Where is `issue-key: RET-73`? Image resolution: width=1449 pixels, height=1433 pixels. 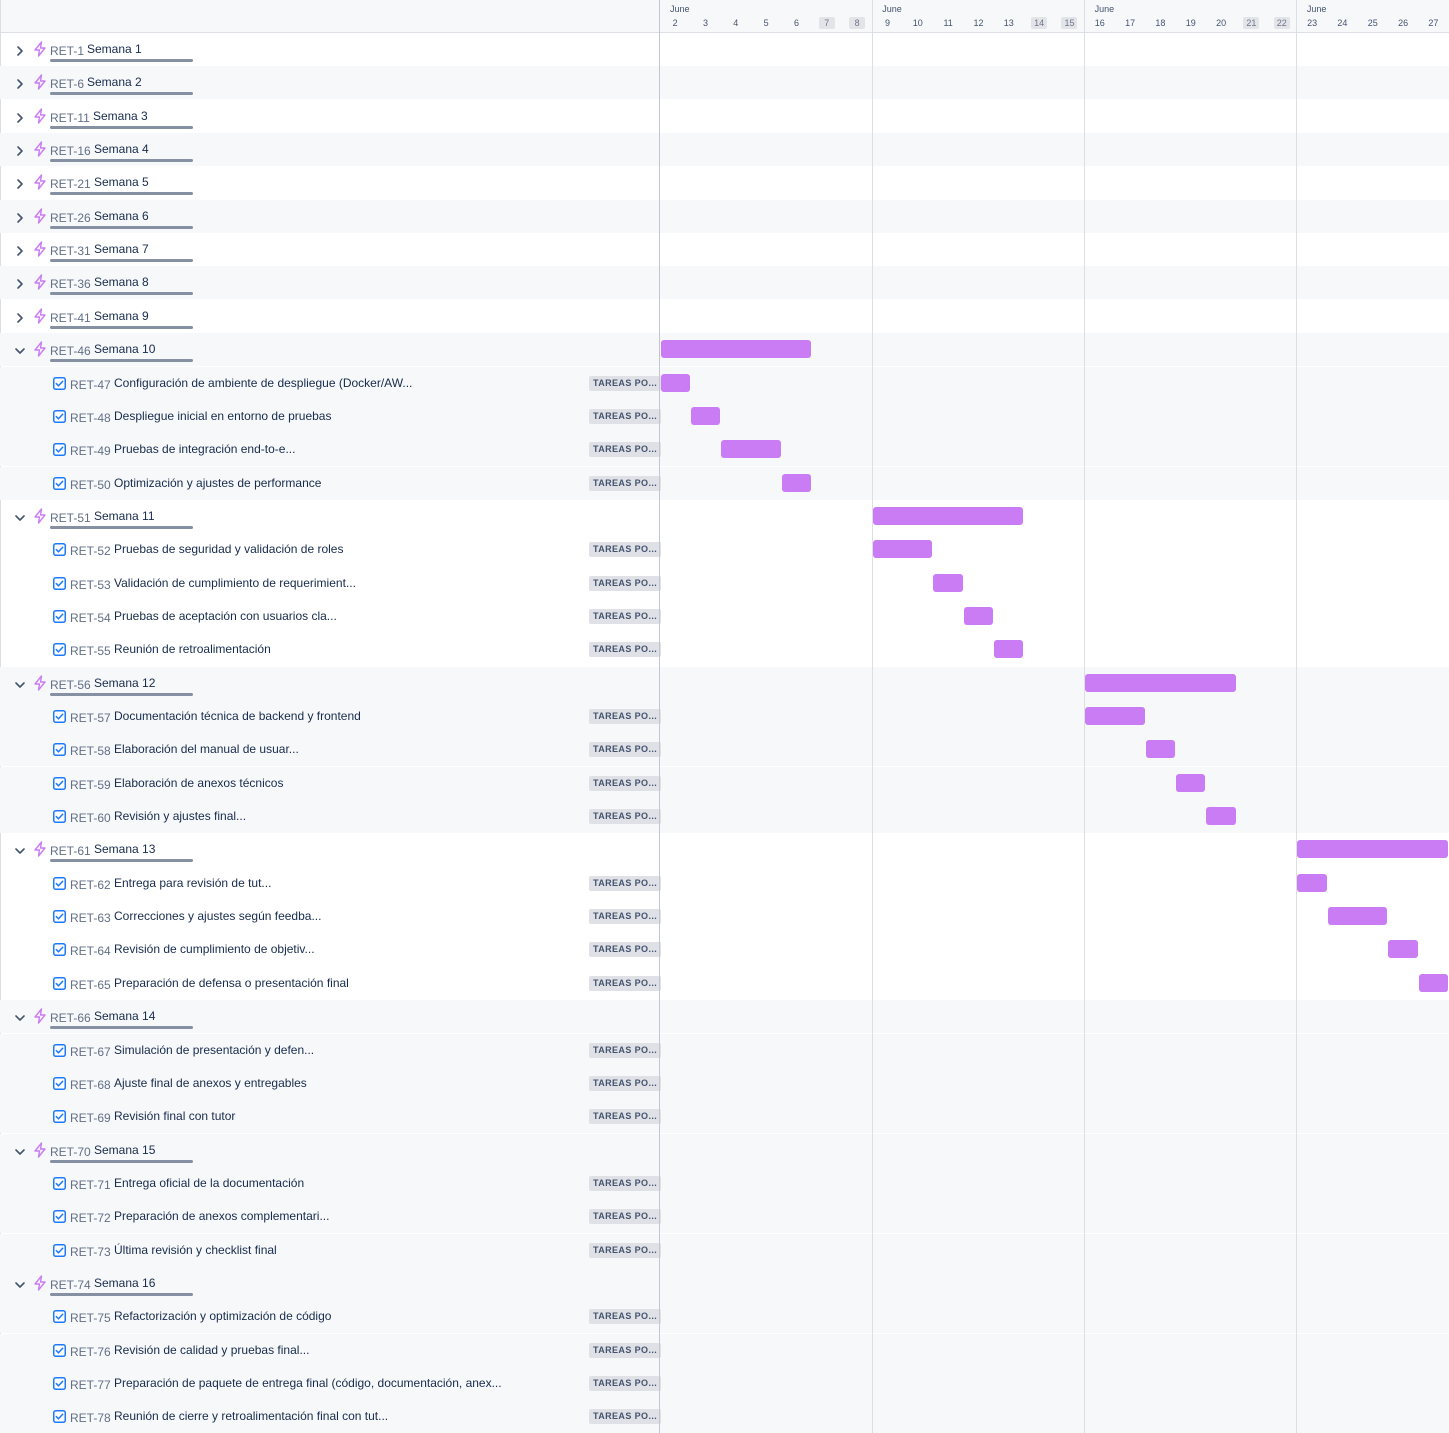
issue-key: RET-73 is located at coordinates (90, 1252).